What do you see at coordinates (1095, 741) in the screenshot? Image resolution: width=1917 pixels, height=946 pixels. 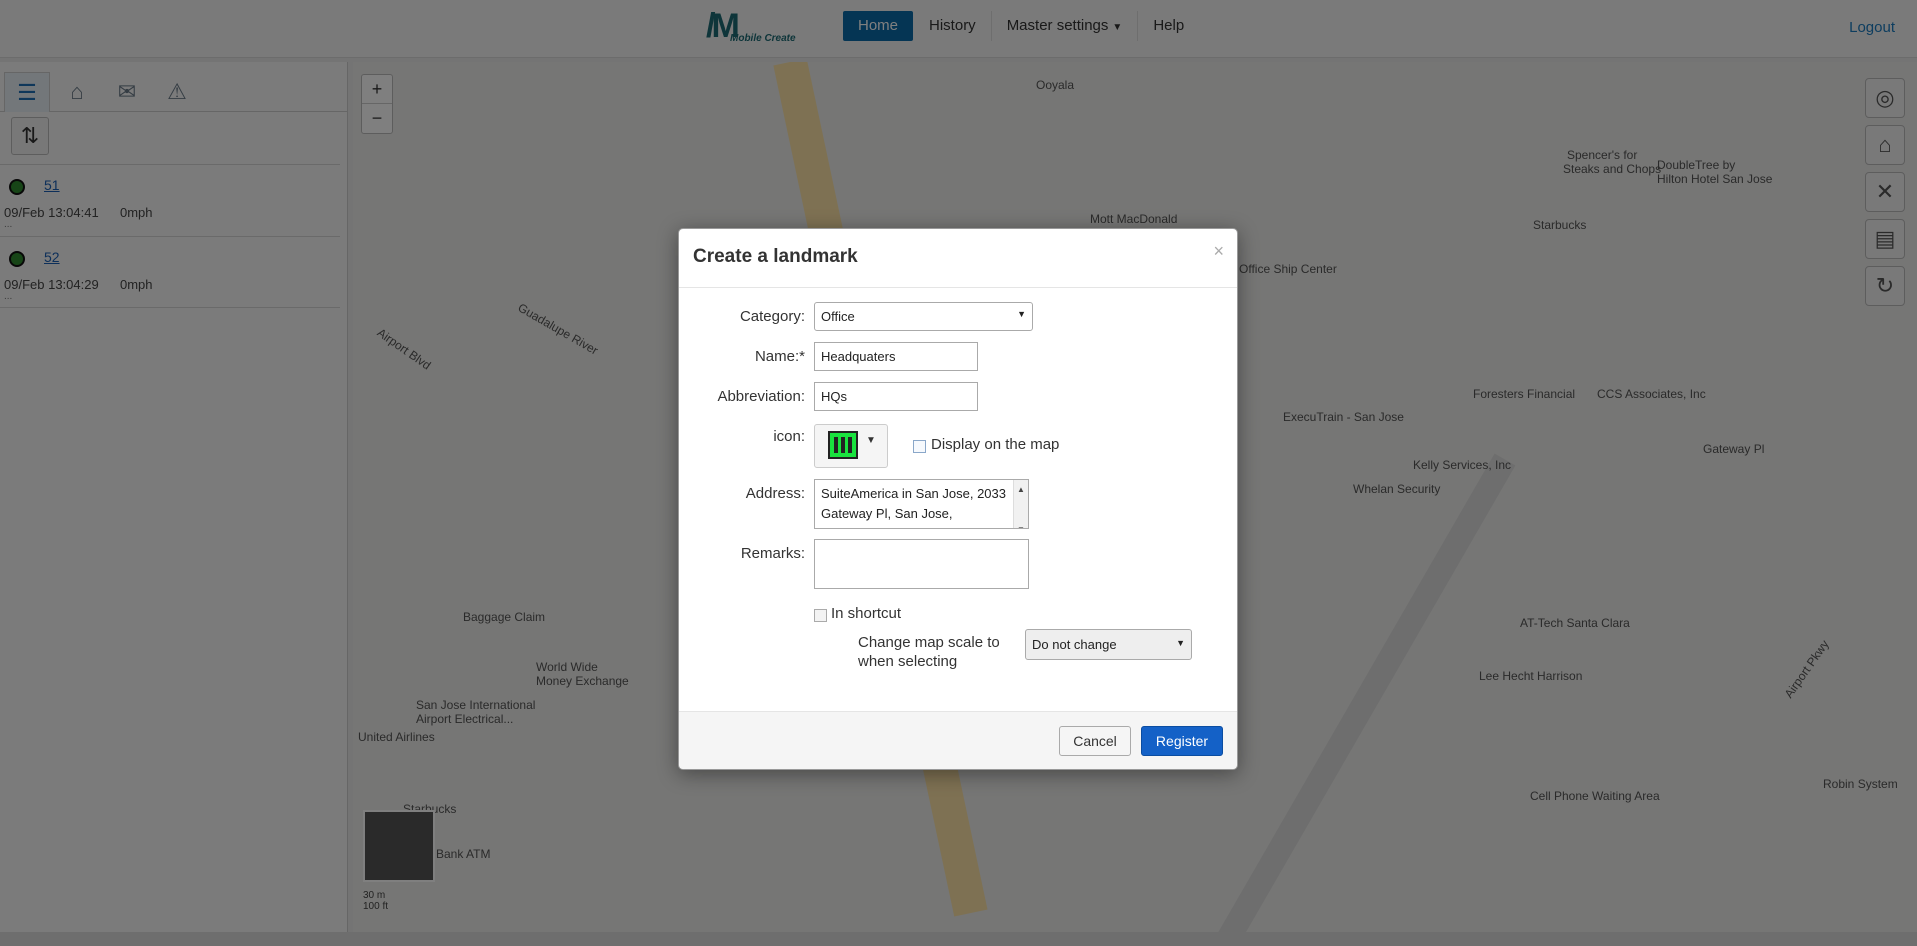 I see `cancel-button: Cancel` at bounding box center [1095, 741].